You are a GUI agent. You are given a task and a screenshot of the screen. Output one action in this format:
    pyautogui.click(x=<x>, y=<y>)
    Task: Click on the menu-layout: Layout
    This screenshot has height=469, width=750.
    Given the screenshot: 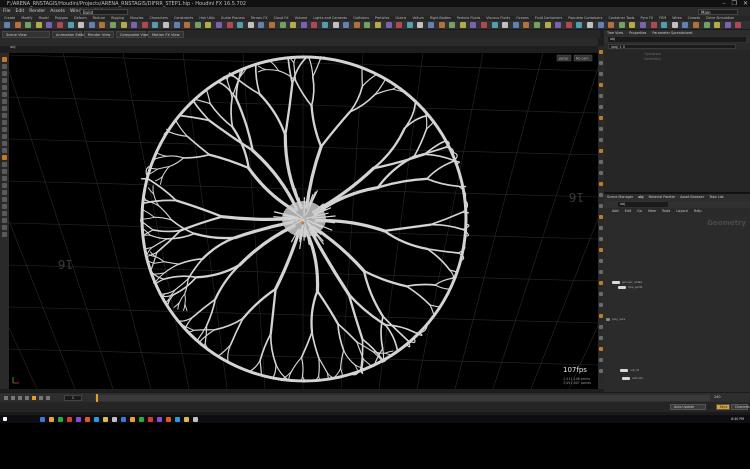 What is the action you would take?
    pyautogui.click(x=682, y=211)
    